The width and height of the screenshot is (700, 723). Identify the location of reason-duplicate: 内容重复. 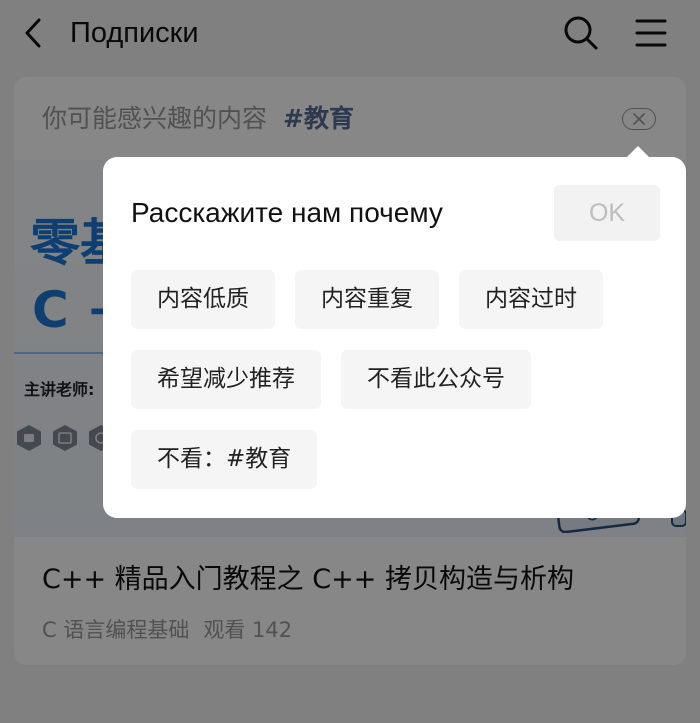
(367, 299).